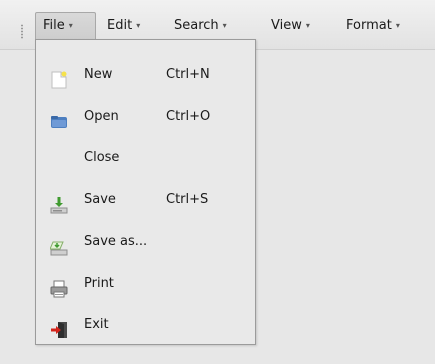  What do you see at coordinates (100, 199) in the screenshot?
I see `menu-item-label: Save` at bounding box center [100, 199].